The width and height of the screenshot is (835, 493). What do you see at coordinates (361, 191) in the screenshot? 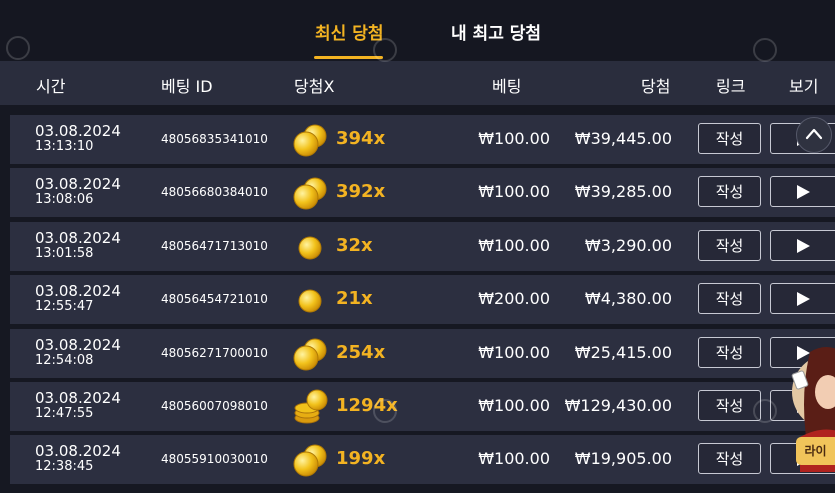
I see `row-multiplier: 392x` at bounding box center [361, 191].